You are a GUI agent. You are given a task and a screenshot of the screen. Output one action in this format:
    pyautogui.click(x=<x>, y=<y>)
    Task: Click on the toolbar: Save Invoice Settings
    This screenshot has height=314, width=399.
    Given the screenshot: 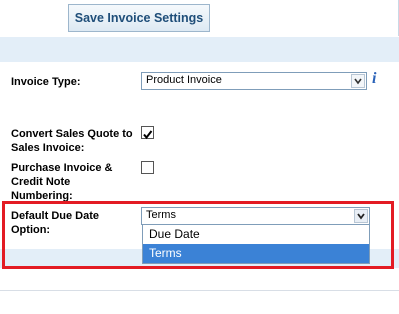 What is the action you would take?
    pyautogui.click(x=199, y=18)
    